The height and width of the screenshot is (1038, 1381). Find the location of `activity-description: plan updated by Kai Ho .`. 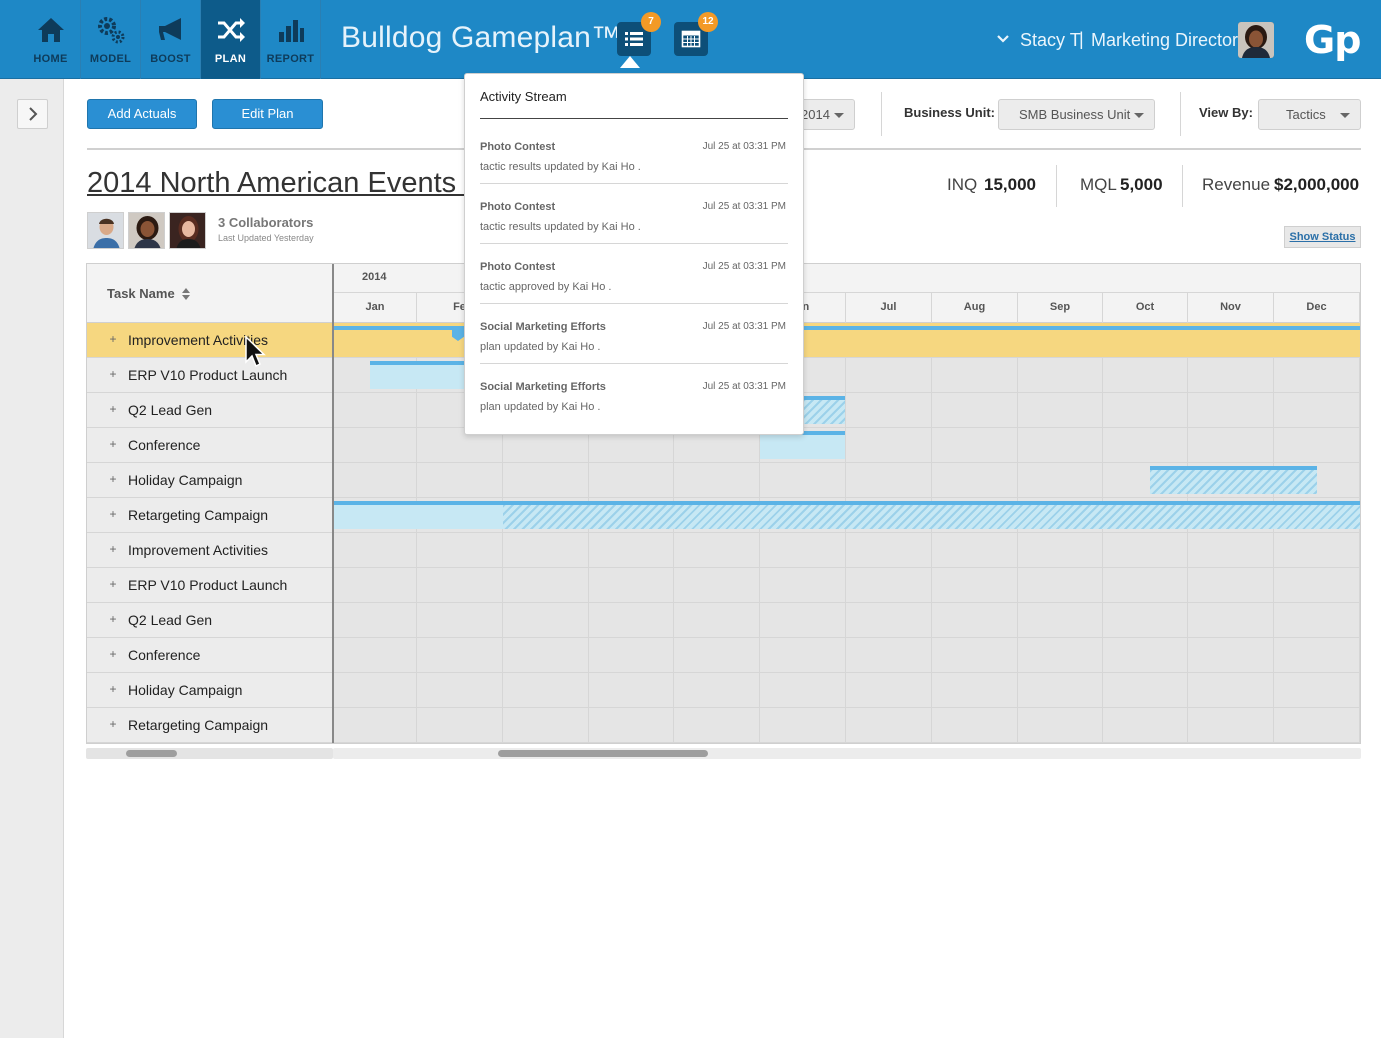

activity-description: plan updated by Kai Ho . is located at coordinates (540, 407).